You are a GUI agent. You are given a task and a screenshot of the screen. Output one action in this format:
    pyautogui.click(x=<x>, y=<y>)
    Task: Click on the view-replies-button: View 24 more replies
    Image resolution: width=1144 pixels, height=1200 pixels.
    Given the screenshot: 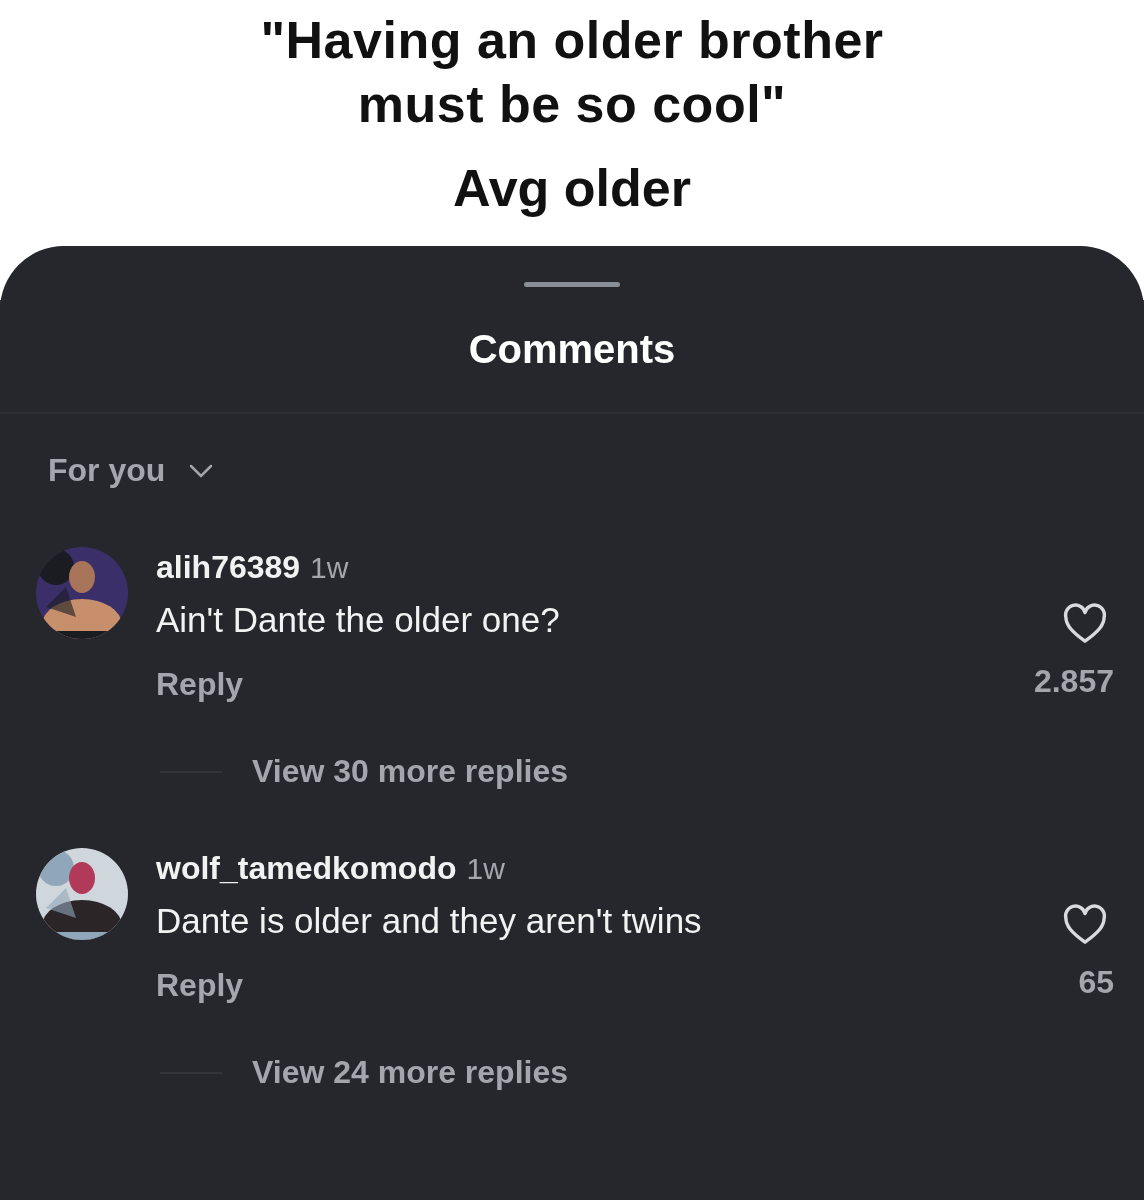 What is the action you would take?
    pyautogui.click(x=410, y=1072)
    